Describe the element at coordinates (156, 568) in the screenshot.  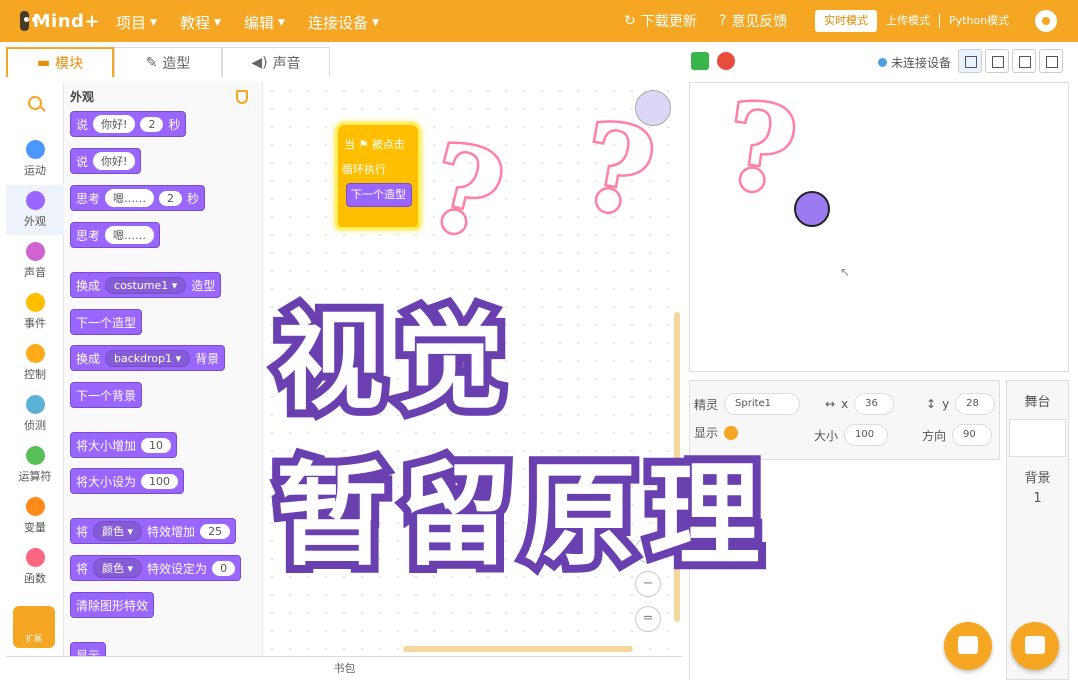
I see `block-set-effect: 将颜色 ▾ 特效设定为 0` at that location.